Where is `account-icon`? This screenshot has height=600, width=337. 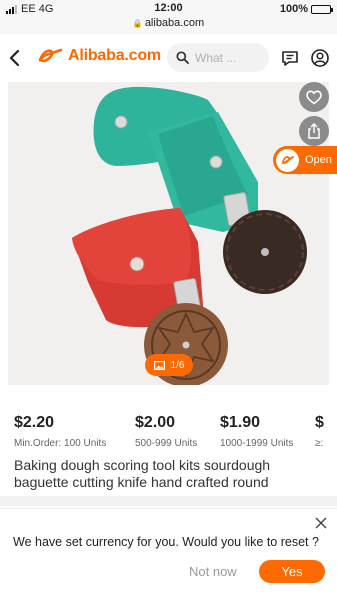 account-icon is located at coordinates (320, 58).